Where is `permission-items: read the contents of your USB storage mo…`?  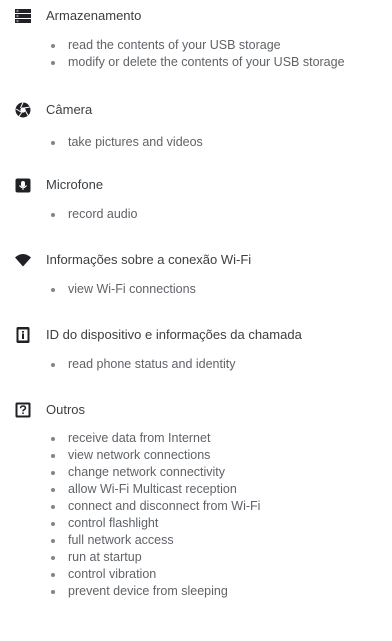 permission-items: read the contents of your USB storage mo… is located at coordinates (196, 54).